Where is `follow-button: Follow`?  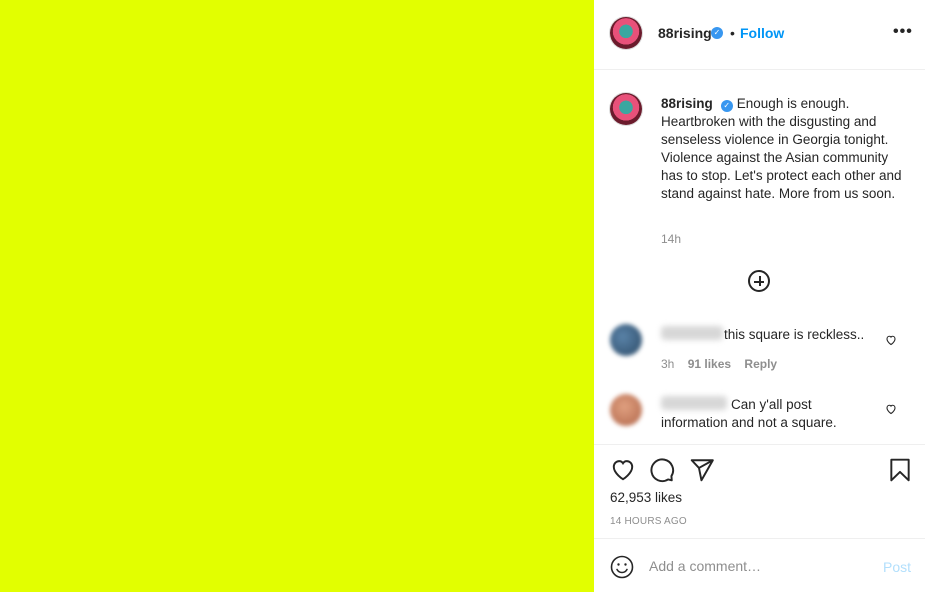
follow-button: Follow is located at coordinates (762, 33).